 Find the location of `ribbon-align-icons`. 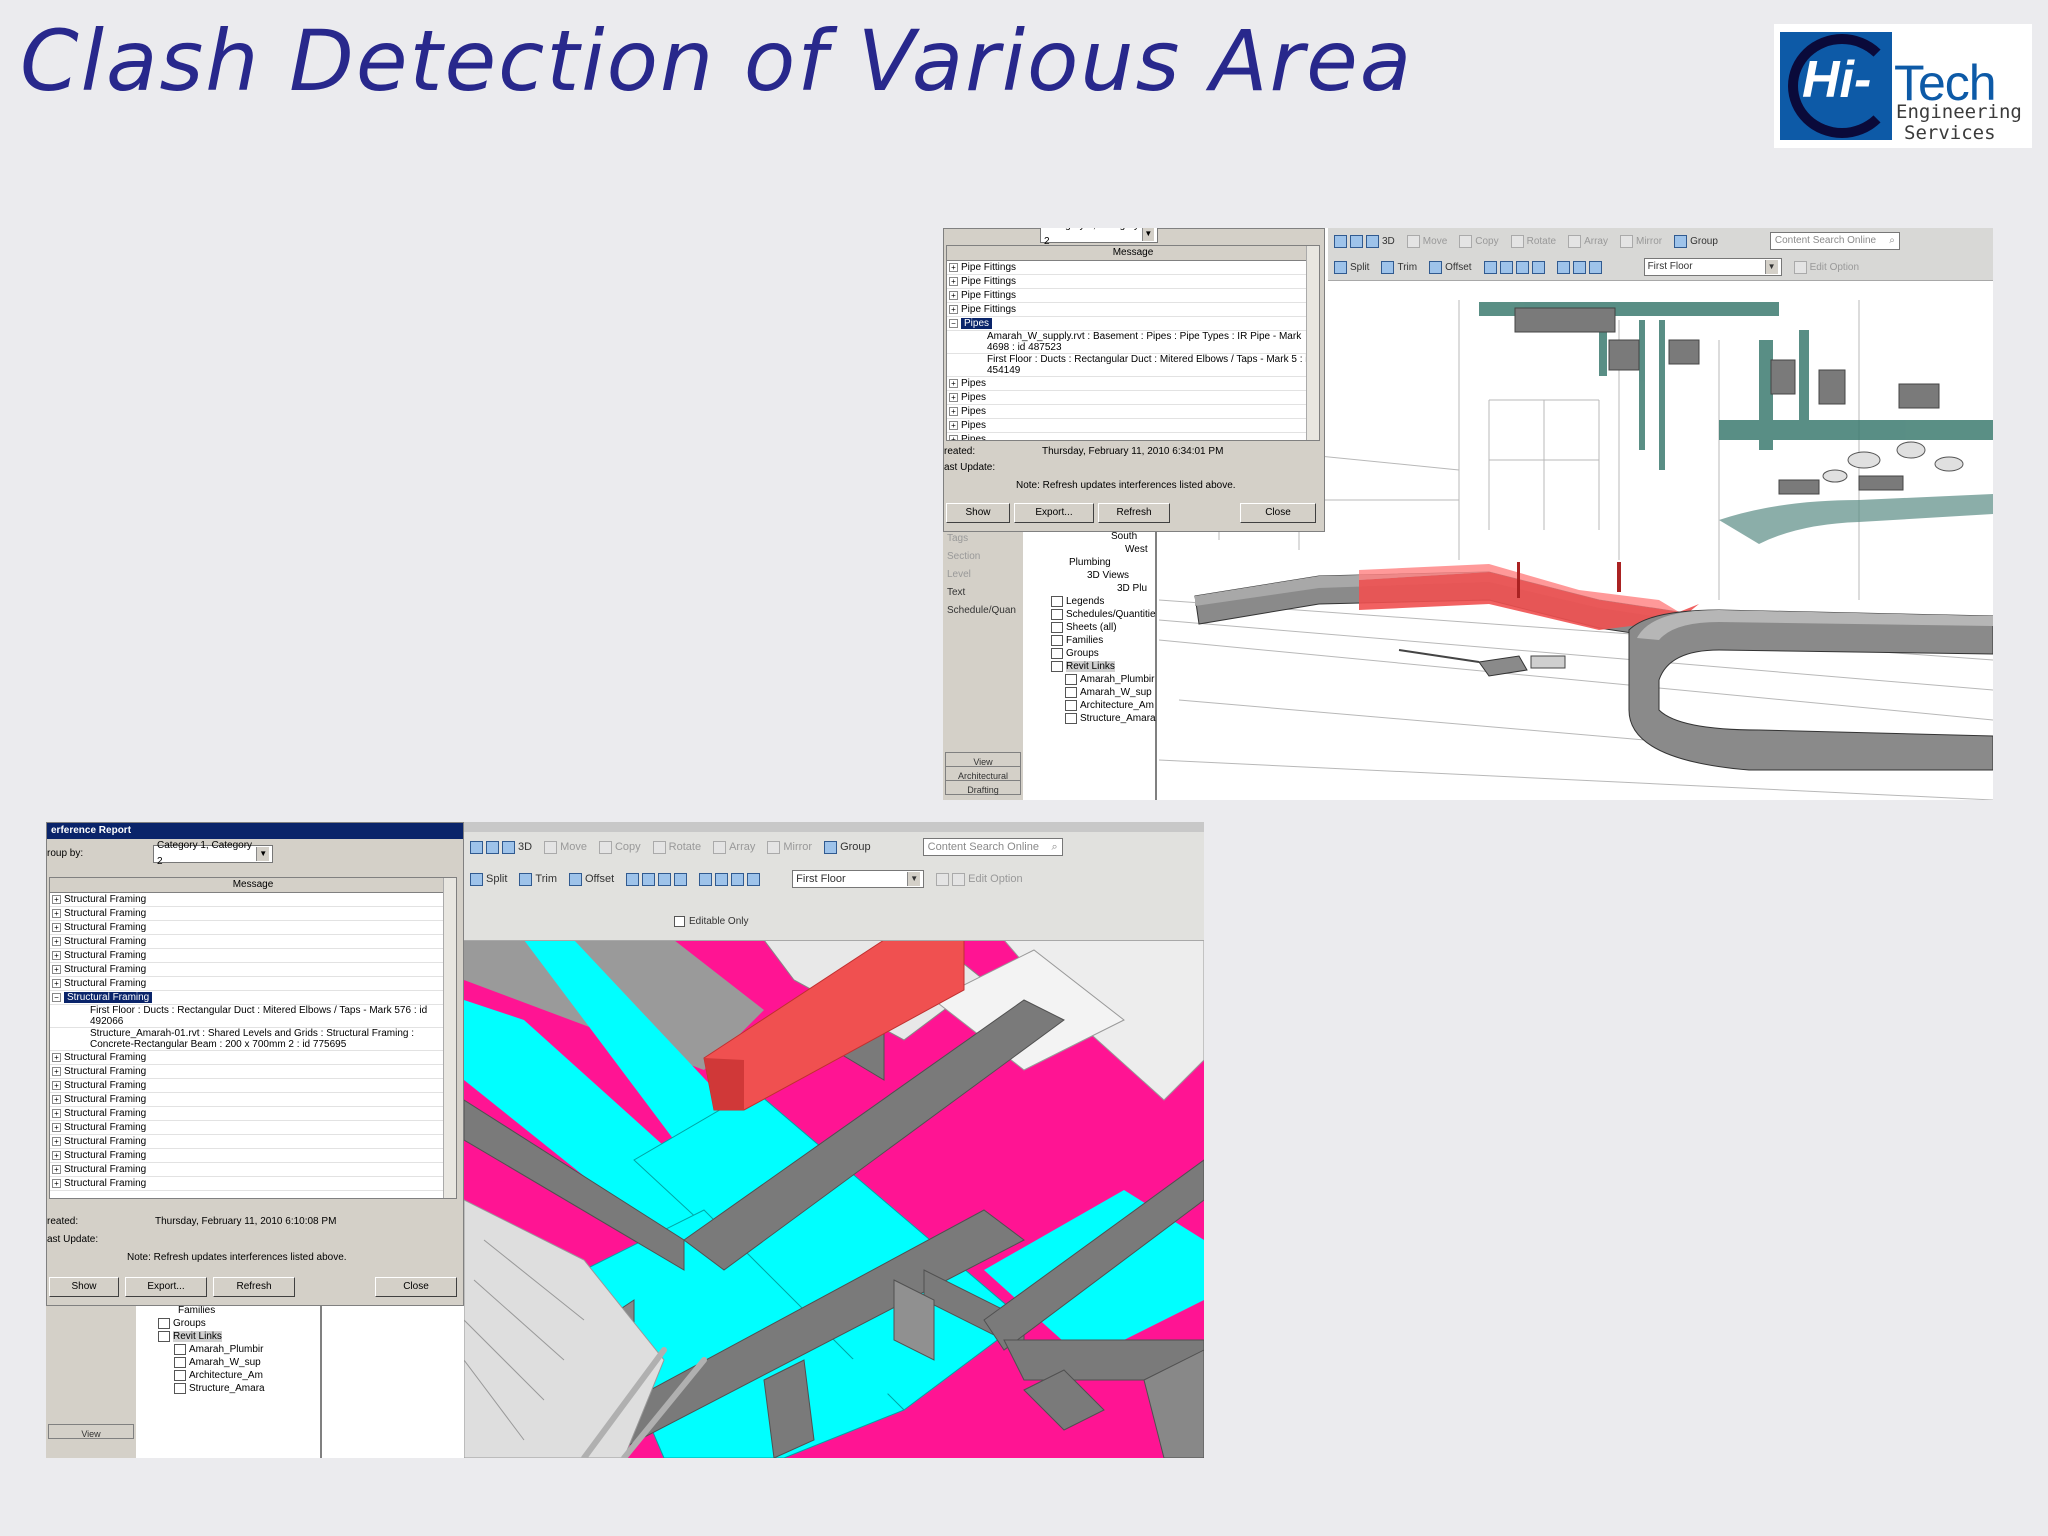

ribbon-align-icons is located at coordinates (730, 879).